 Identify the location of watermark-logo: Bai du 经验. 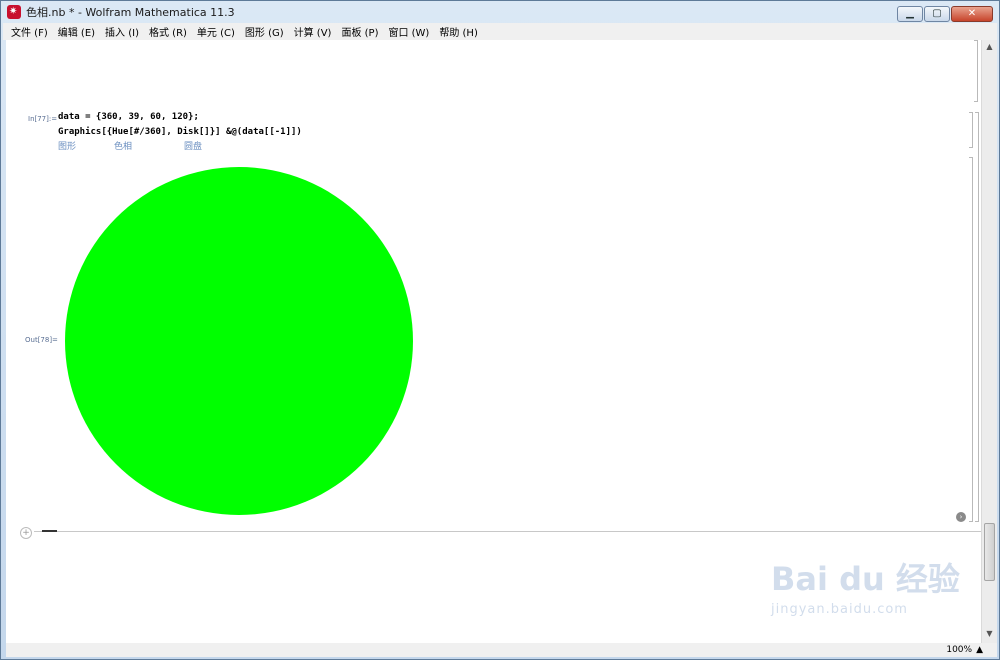
(865, 579).